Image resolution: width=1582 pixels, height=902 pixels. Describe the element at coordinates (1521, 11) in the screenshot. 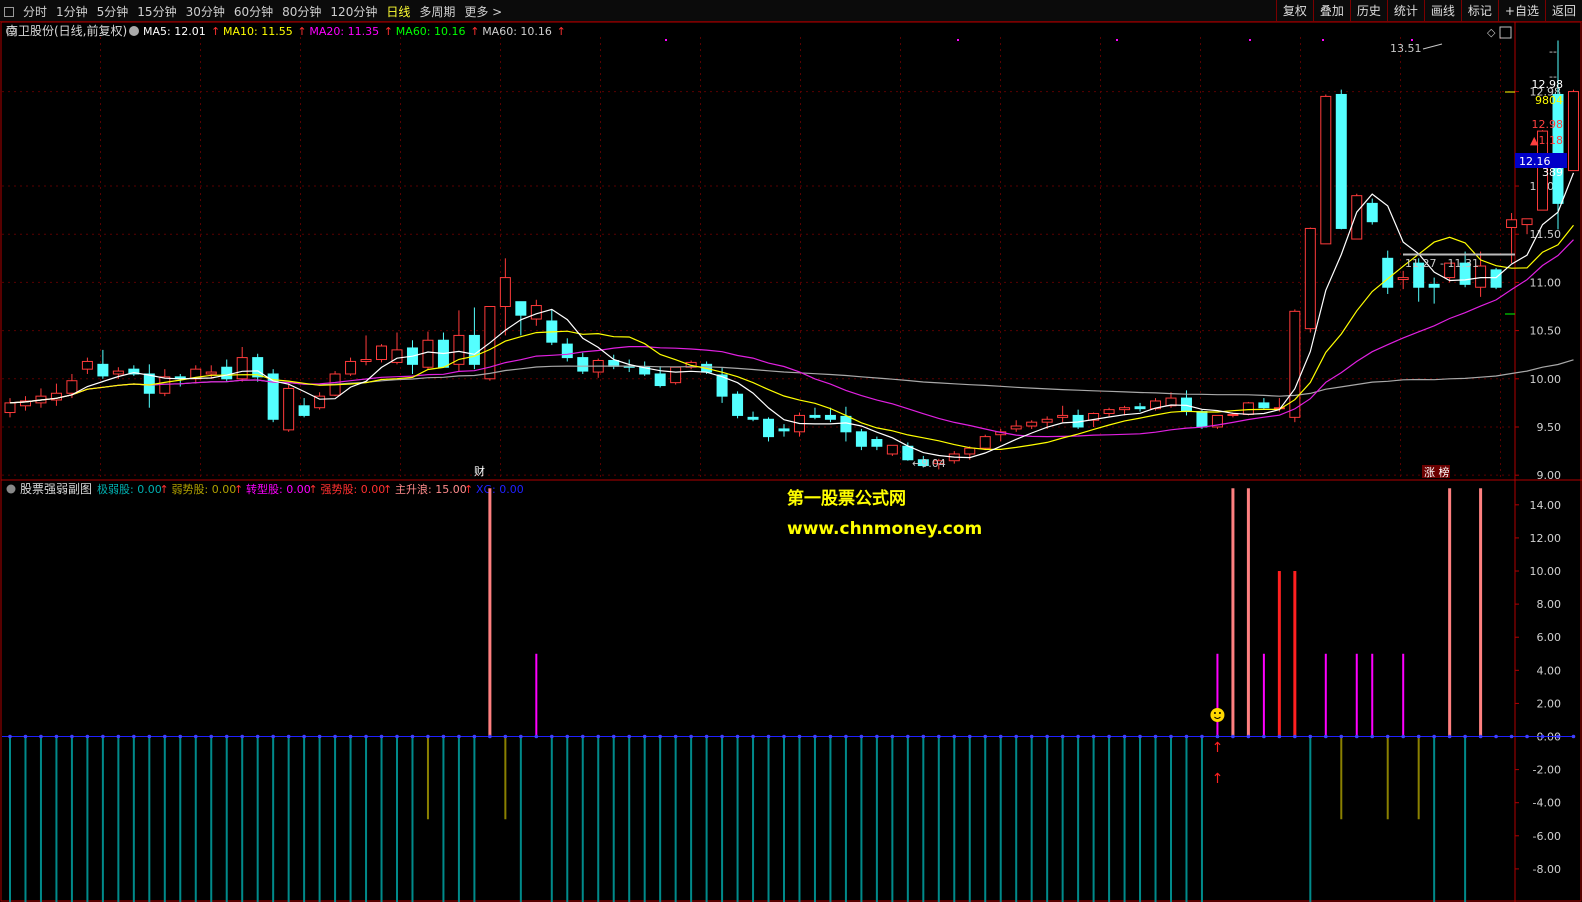

I see `action-button-6: +自选` at that location.